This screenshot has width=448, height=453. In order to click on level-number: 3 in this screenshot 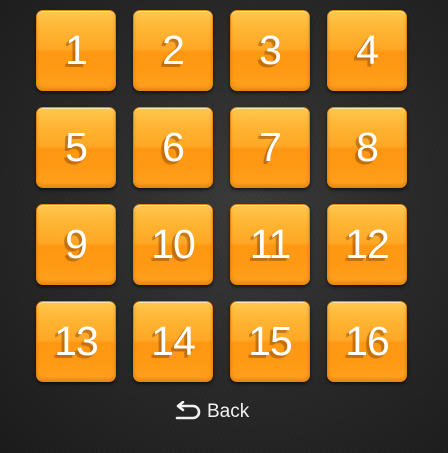, I will do `click(270, 50)`.